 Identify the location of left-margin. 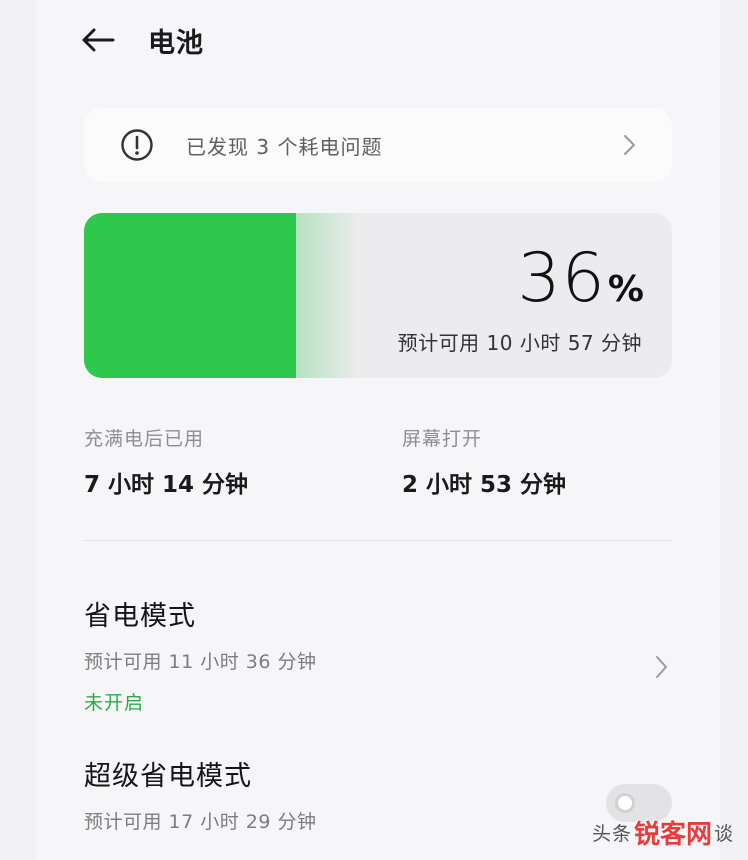
(18, 430).